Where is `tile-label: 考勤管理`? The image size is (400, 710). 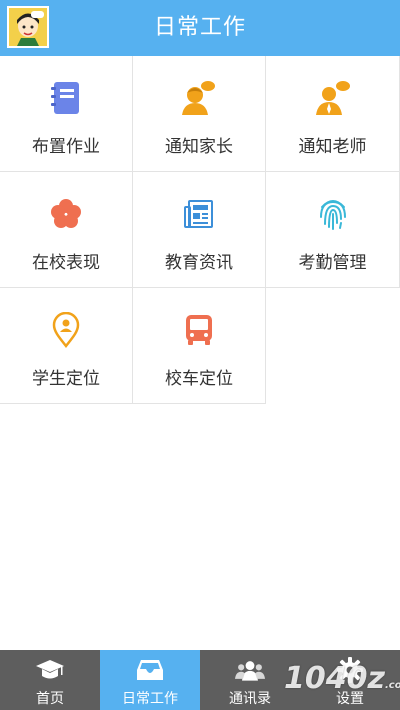 tile-label: 考勤管理 is located at coordinates (332, 263).